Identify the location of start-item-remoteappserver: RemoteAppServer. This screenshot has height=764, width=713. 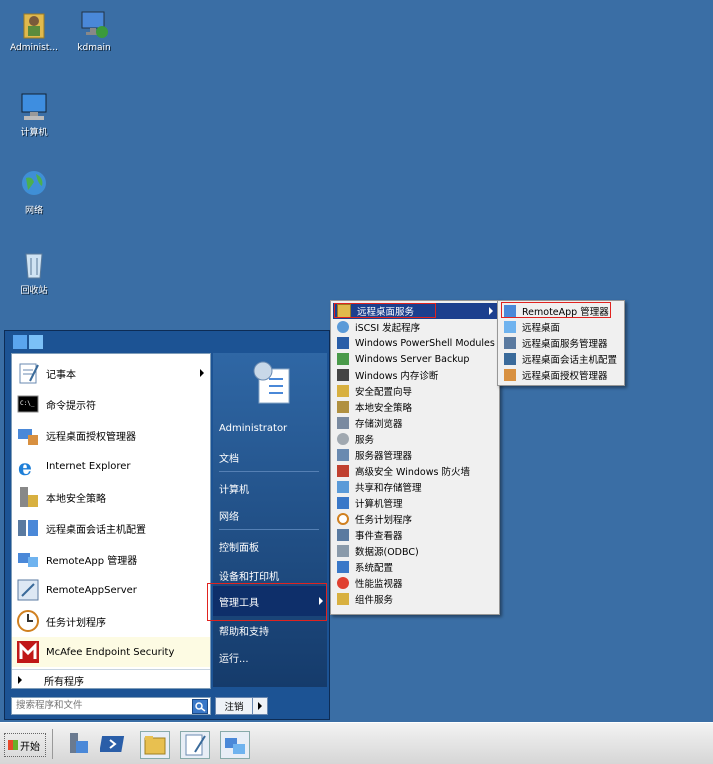
(111, 590).